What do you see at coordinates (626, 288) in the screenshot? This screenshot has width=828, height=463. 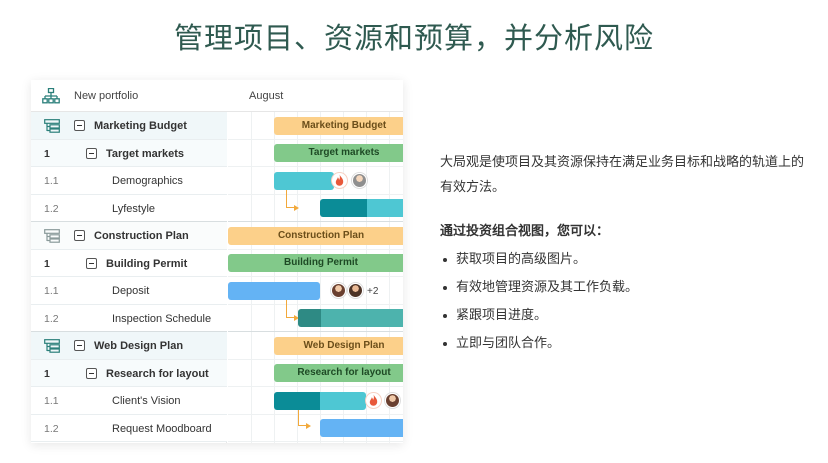 I see `list-item: 有效地管理资源及其工作负载。` at bounding box center [626, 288].